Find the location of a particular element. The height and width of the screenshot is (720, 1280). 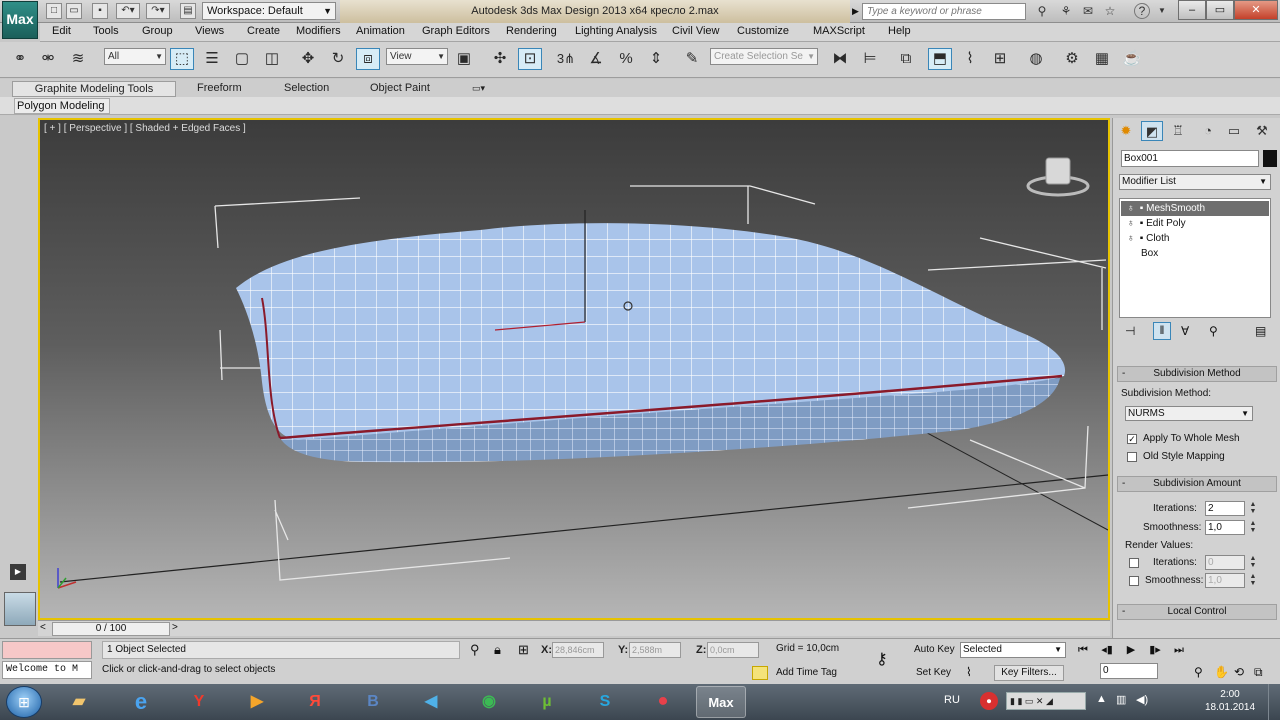

tab-selection: Selection is located at coordinates (306, 89).